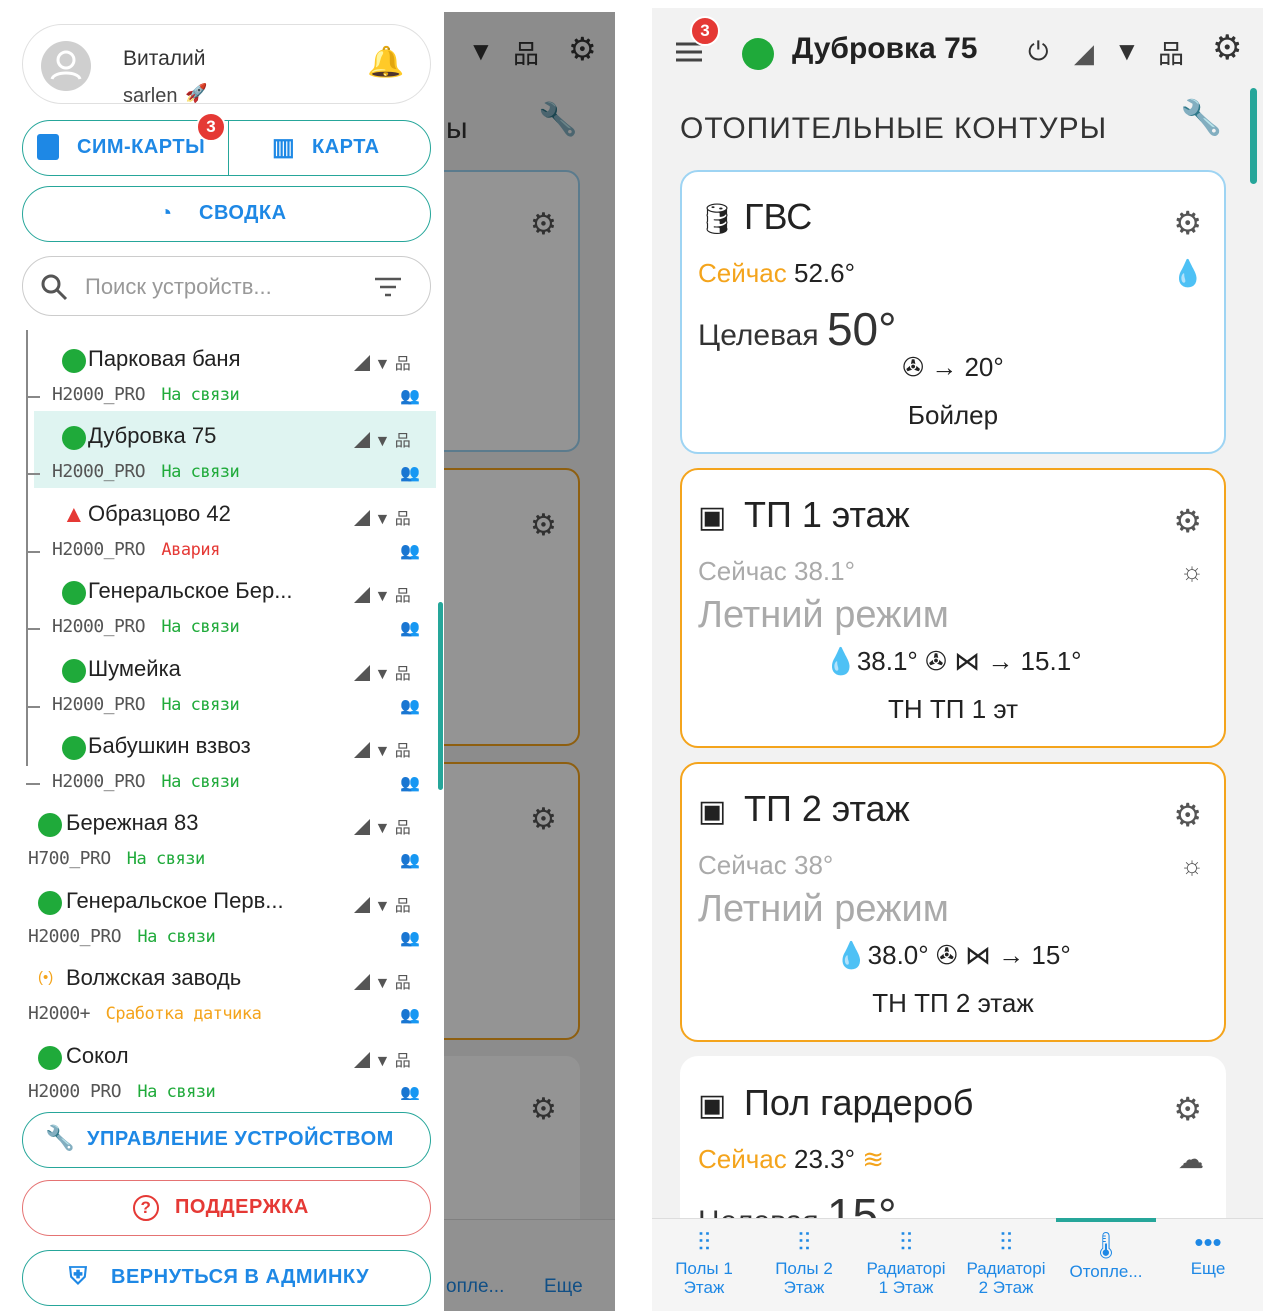  I want to click on wrench-icon: 🔧, so click(1201, 118).